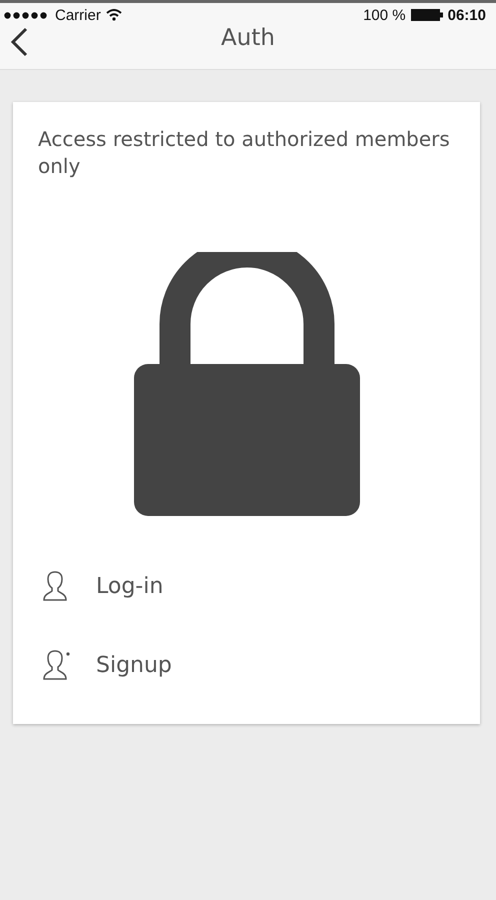 The height and width of the screenshot is (900, 496). Describe the element at coordinates (384, 15) in the screenshot. I see `battery-percent: 100 %` at that location.